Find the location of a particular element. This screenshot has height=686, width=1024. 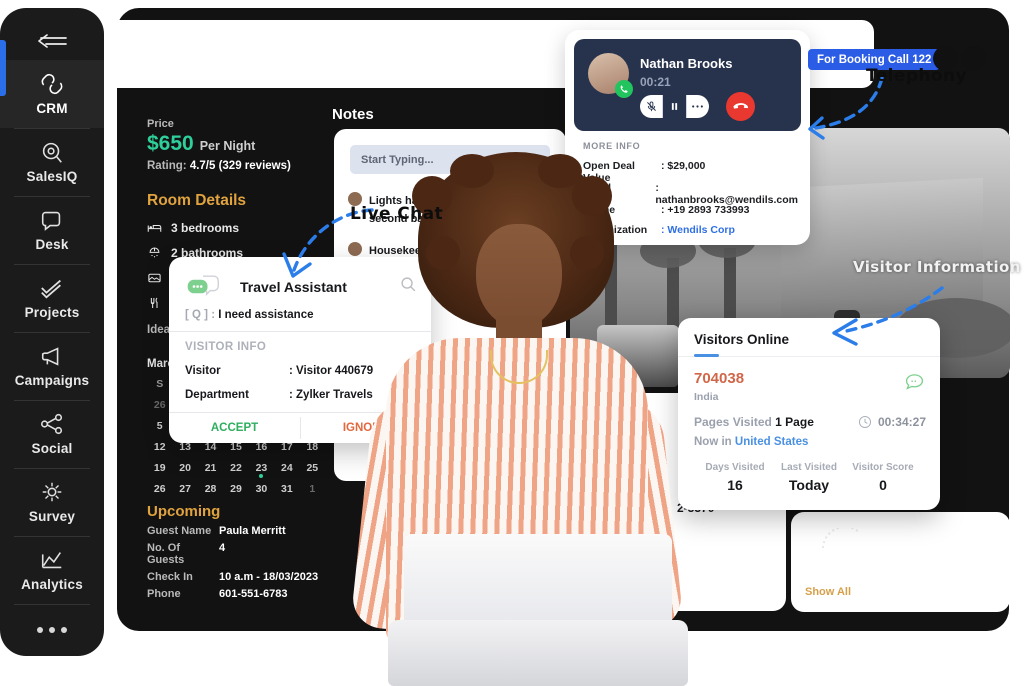

sidebar-item-projects: Projects is located at coordinates (52, 298).